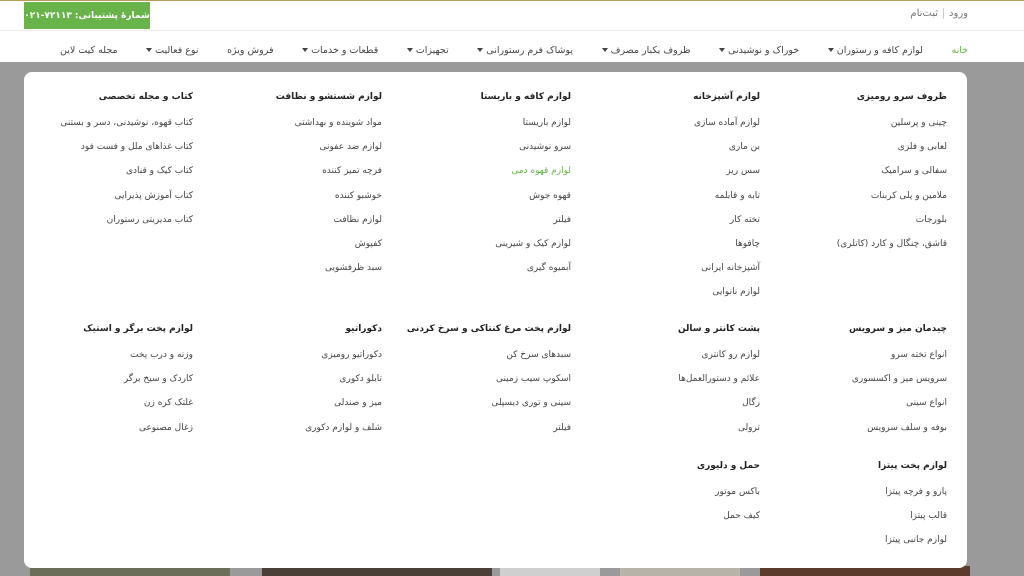  Describe the element at coordinates (892, 201) in the screenshot. I see `menu-link: ملامین و پلی کربنات` at that location.